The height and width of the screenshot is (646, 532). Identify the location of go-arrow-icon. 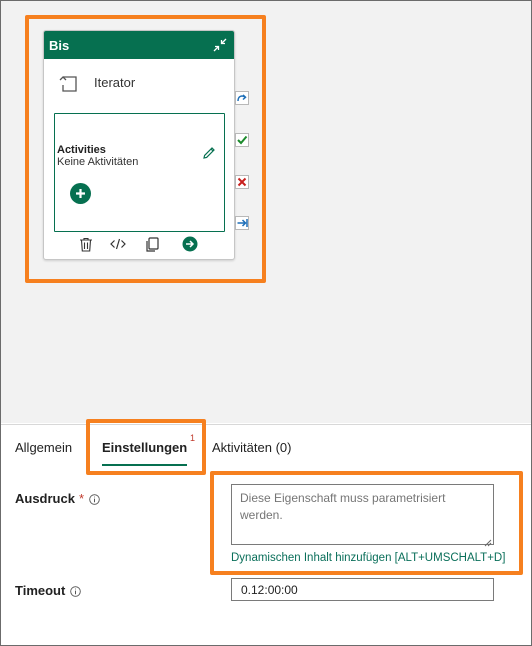
(190, 244).